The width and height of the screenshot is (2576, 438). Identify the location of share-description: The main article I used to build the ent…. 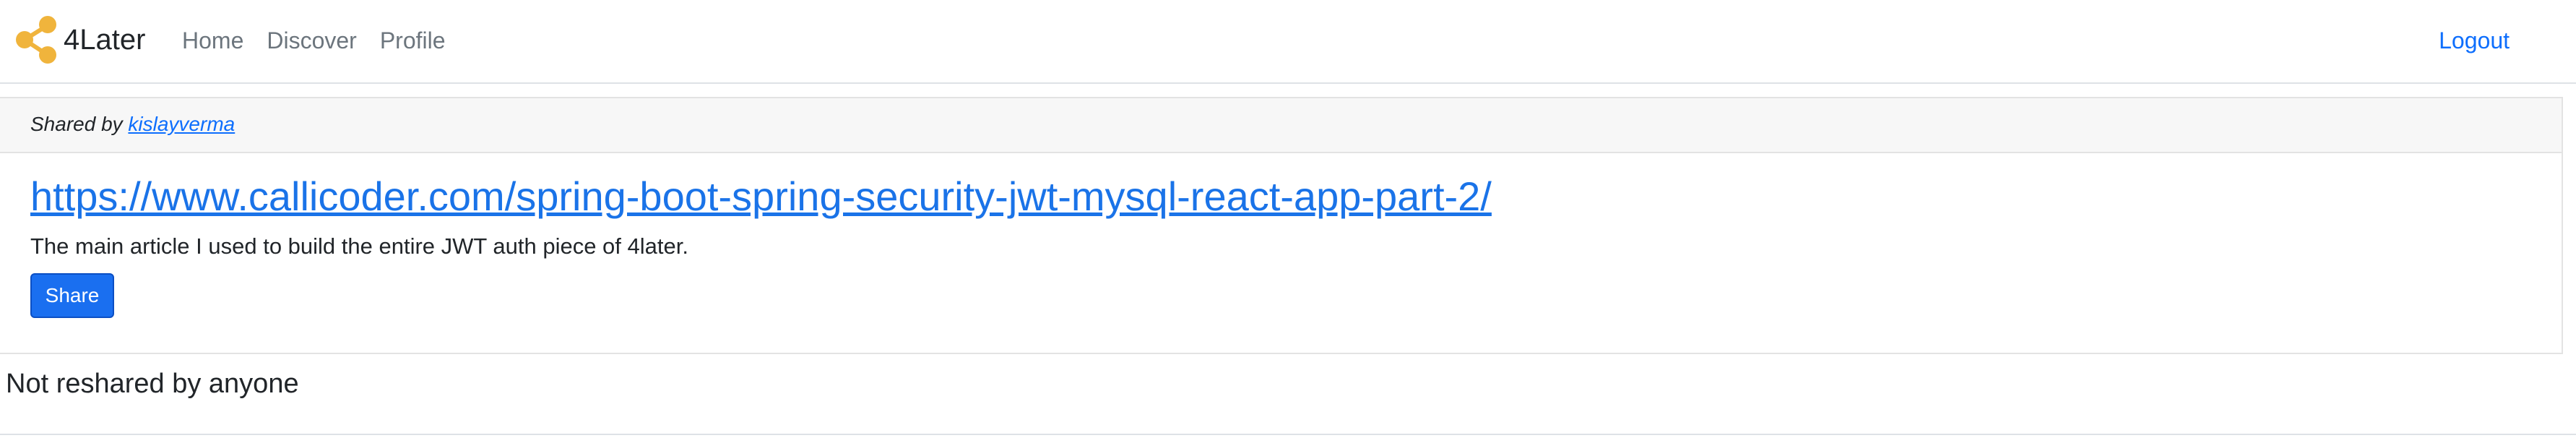
(359, 246).